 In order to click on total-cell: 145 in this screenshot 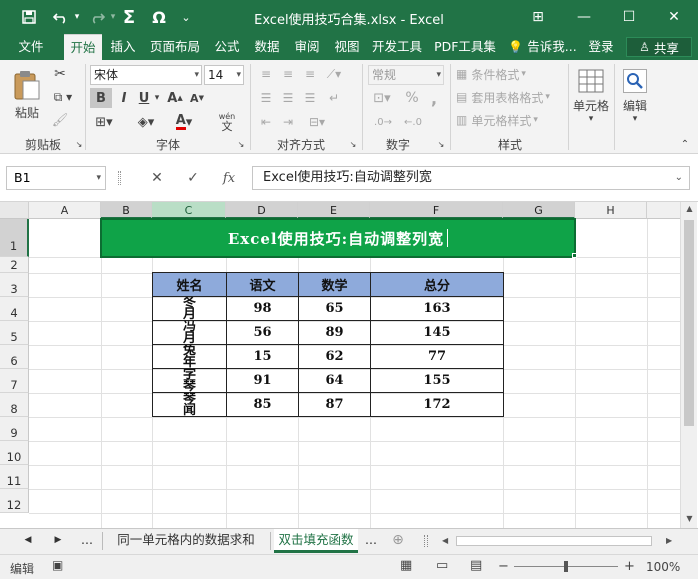, I will do `click(437, 332)`.